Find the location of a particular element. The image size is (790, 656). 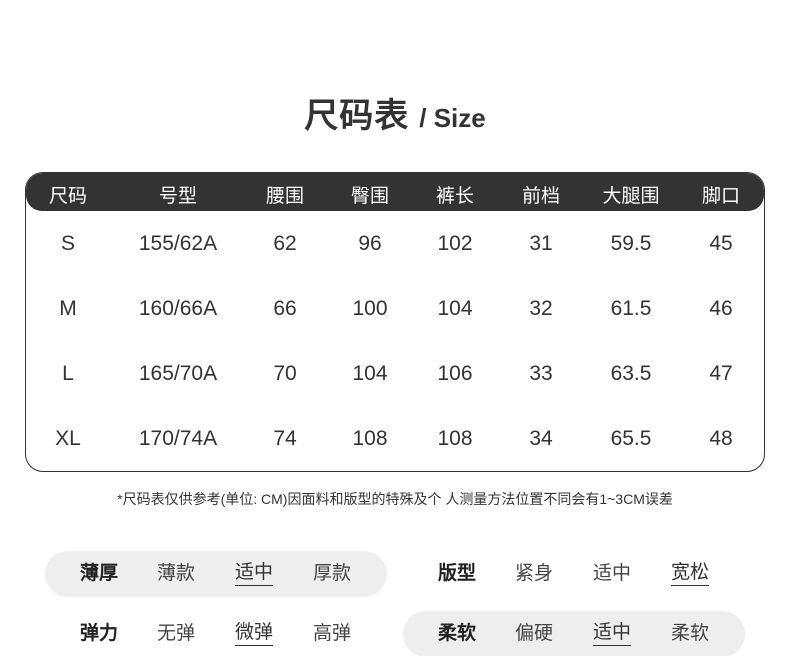

title-en: / Size is located at coordinates (452, 118).